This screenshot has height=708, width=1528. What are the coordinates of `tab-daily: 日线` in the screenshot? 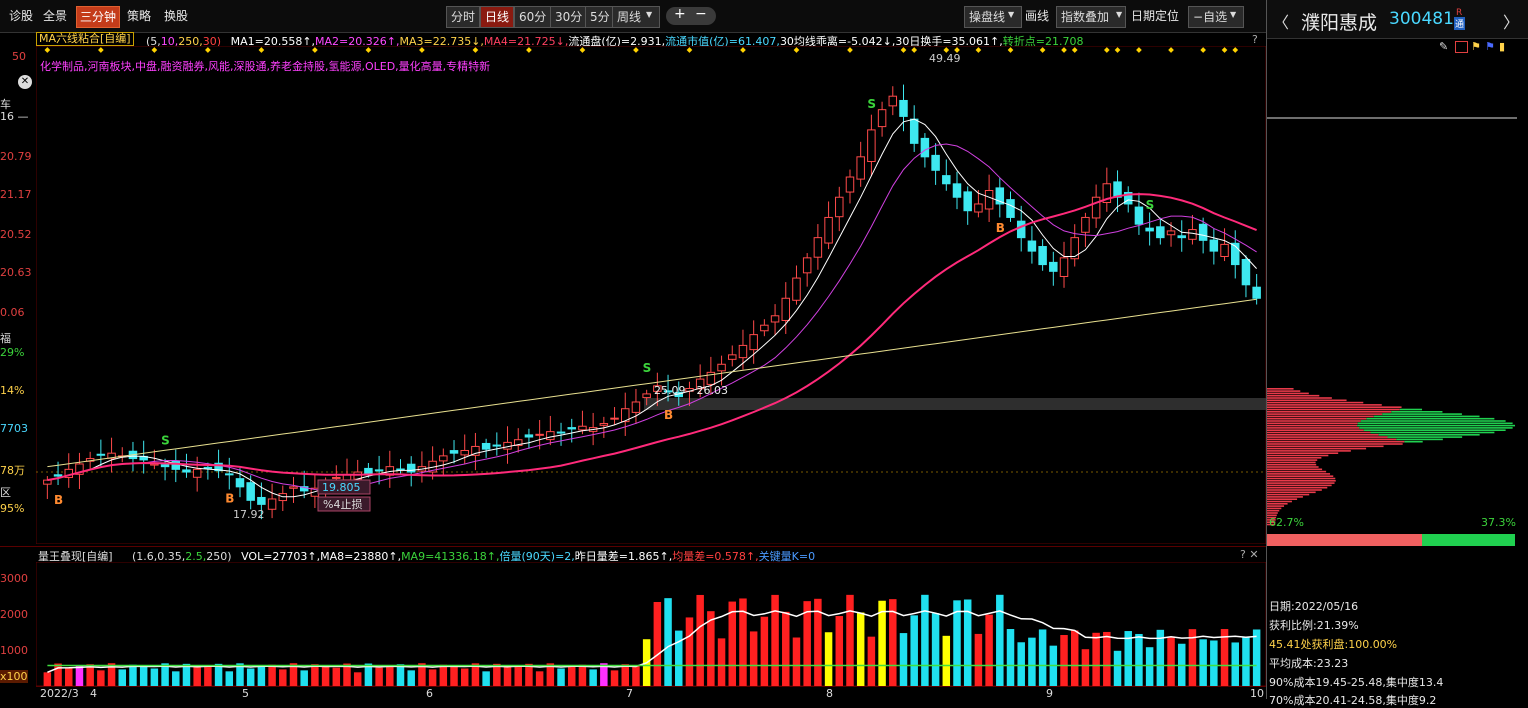 It's located at (497, 17).